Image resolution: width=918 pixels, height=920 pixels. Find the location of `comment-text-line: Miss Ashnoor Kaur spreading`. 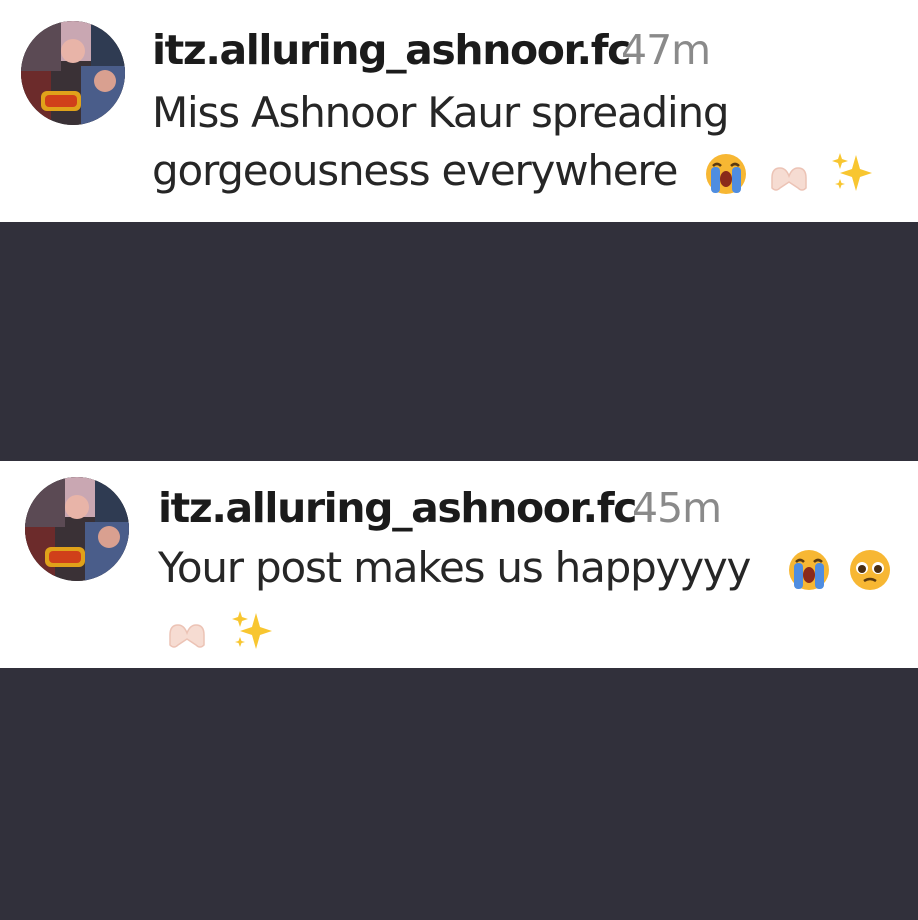

comment-text-line: Miss Ashnoor Kaur spreading is located at coordinates (441, 112).